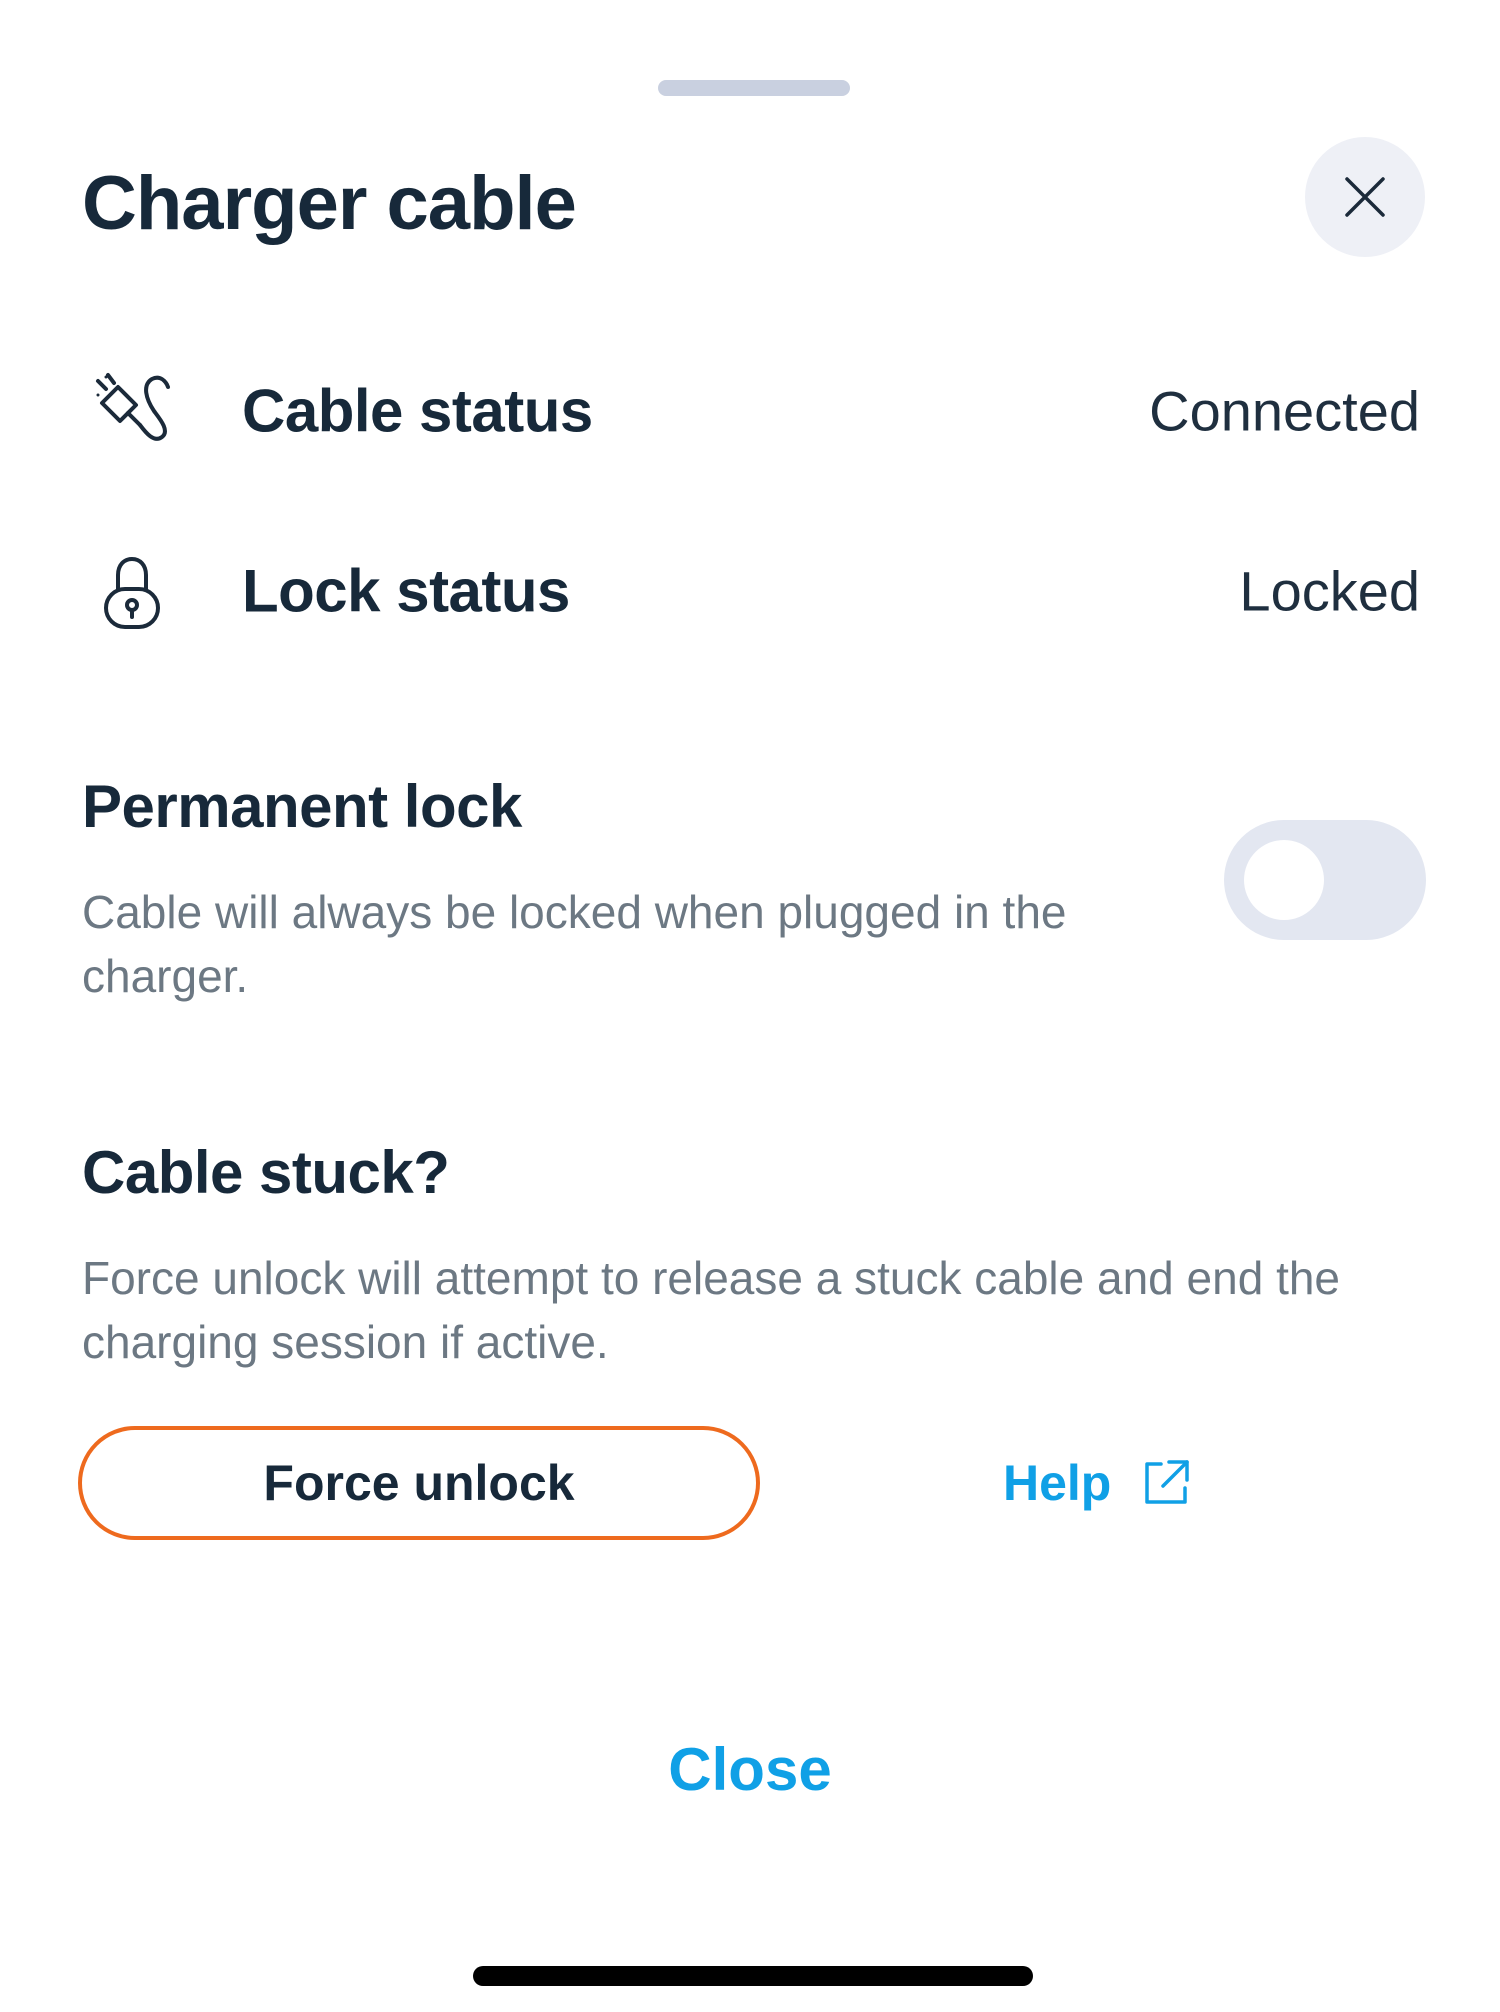 The height and width of the screenshot is (2012, 1500). What do you see at coordinates (132, 591) in the screenshot?
I see `padlock-icon` at bounding box center [132, 591].